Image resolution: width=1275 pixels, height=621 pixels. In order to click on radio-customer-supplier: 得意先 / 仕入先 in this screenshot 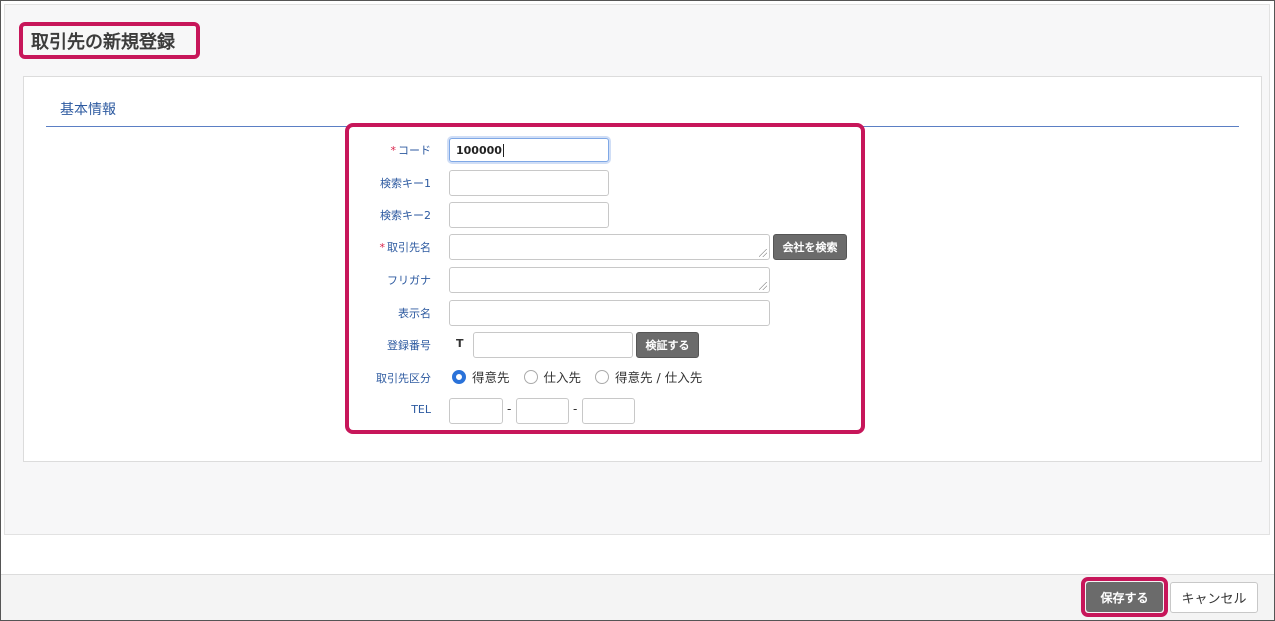, I will do `click(648, 376)`.